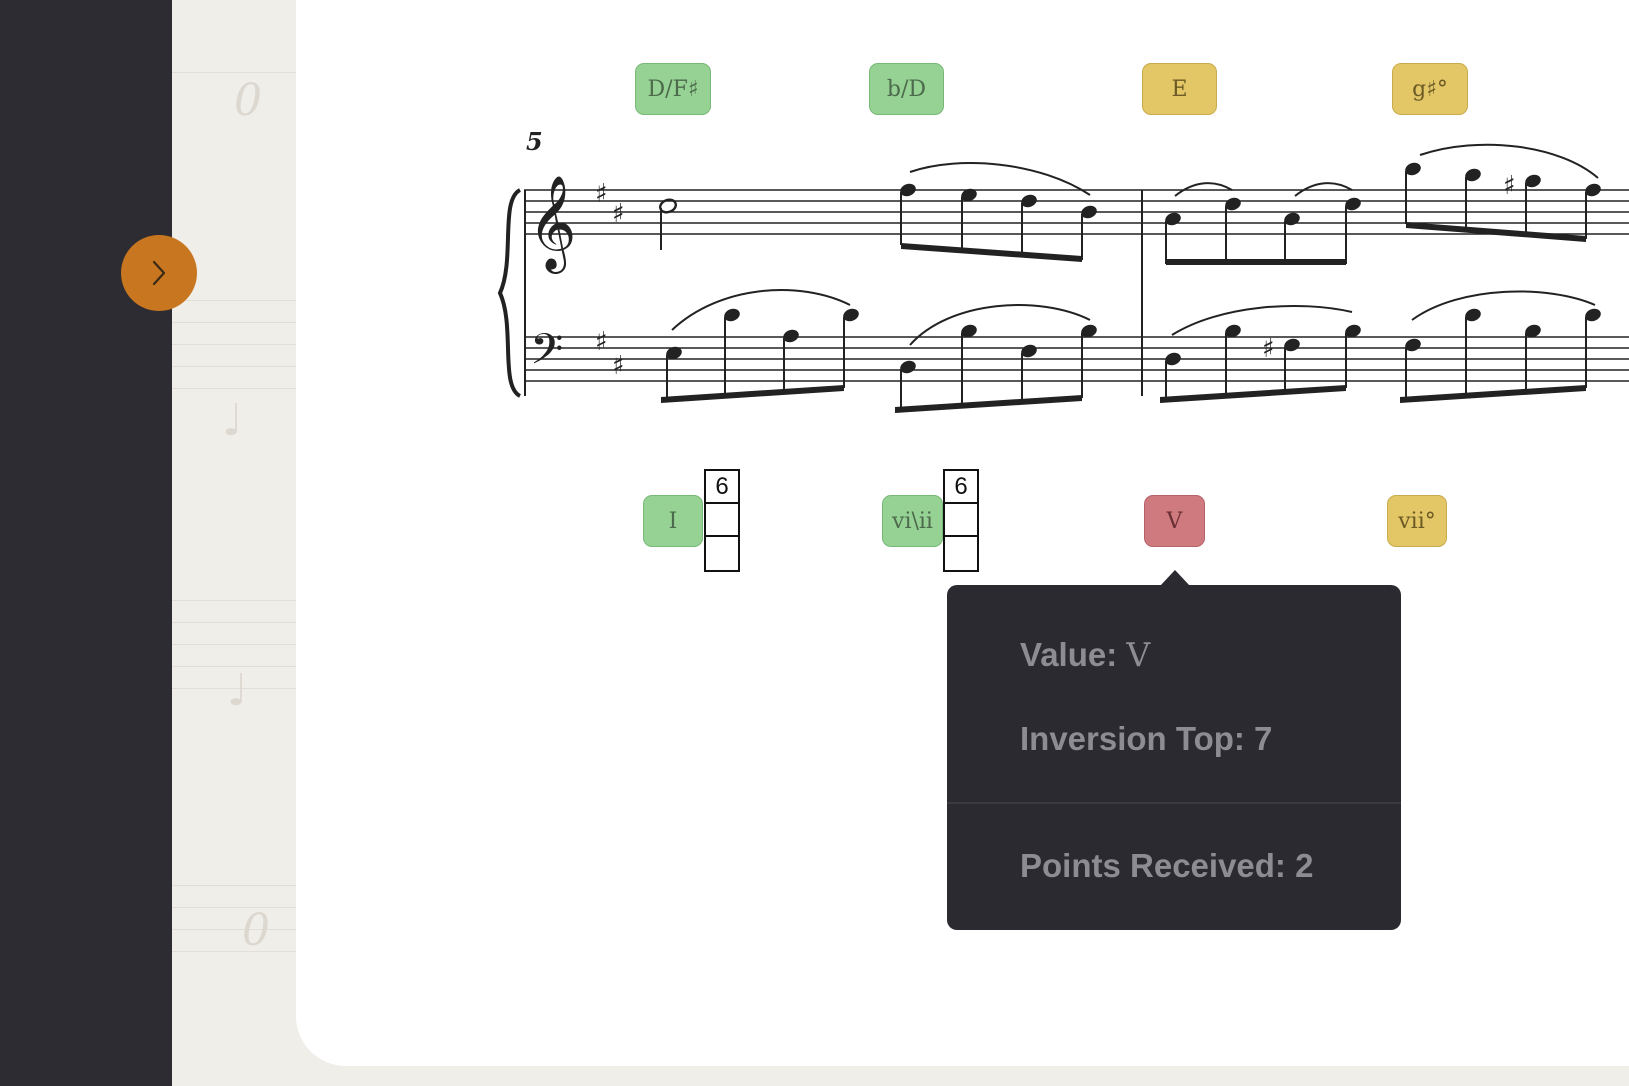 Image resolution: width=1629 pixels, height=1086 pixels. I want to click on tooltip-points-received: Points Received: 2, so click(1167, 865).